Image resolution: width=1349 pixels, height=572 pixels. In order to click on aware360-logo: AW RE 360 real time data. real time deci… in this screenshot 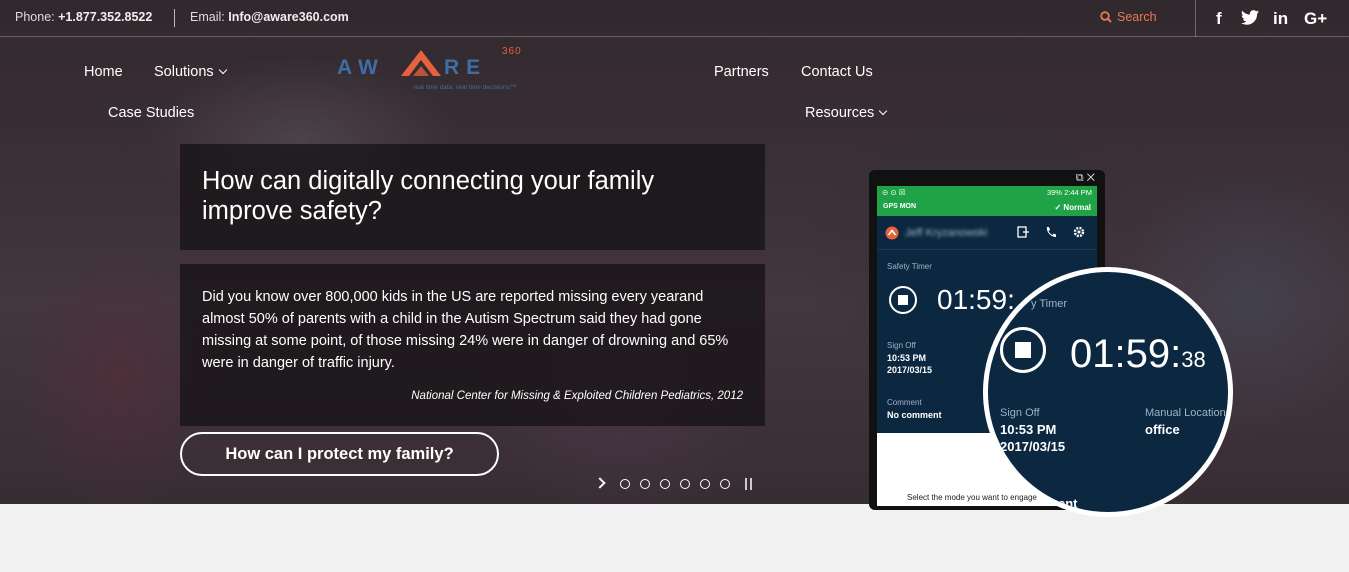, I will do `click(442, 73)`.